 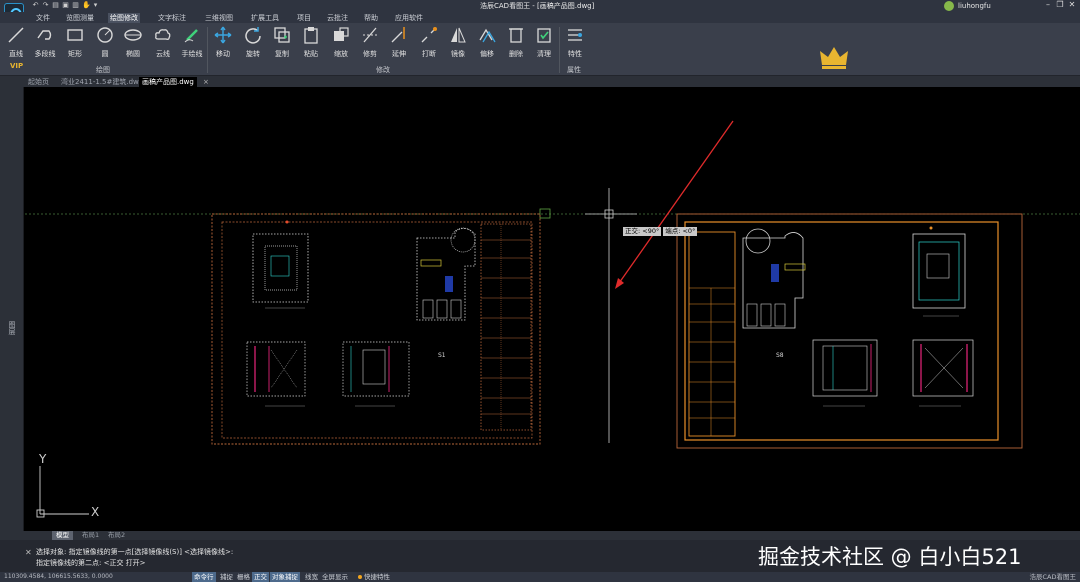 What do you see at coordinates (429, 54) in the screenshot?
I see `break-tool-label: 打断` at bounding box center [429, 54].